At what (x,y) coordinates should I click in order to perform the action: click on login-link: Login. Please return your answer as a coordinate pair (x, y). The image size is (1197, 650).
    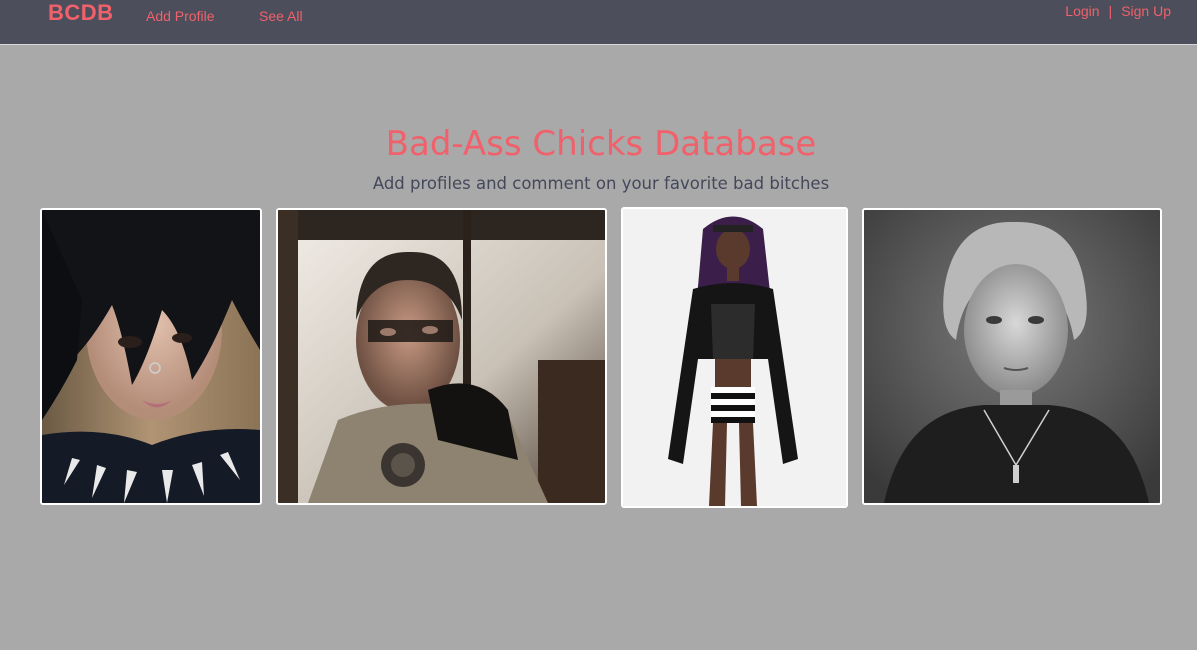
    Looking at the image, I should click on (1082, 11).